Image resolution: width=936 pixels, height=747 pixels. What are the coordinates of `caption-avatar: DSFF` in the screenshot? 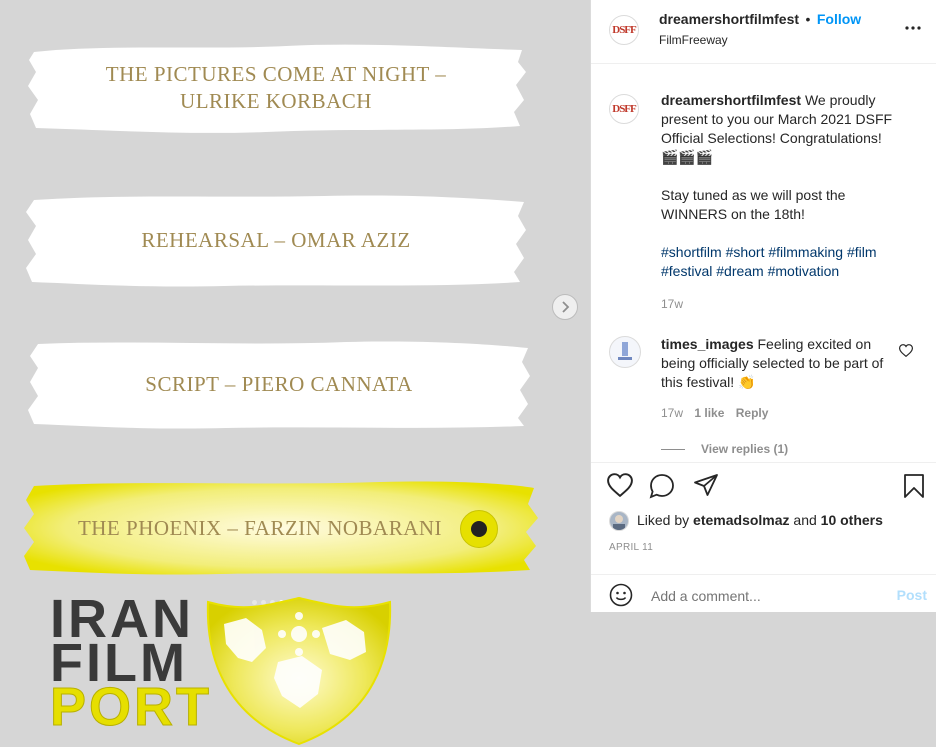 It's located at (624, 109).